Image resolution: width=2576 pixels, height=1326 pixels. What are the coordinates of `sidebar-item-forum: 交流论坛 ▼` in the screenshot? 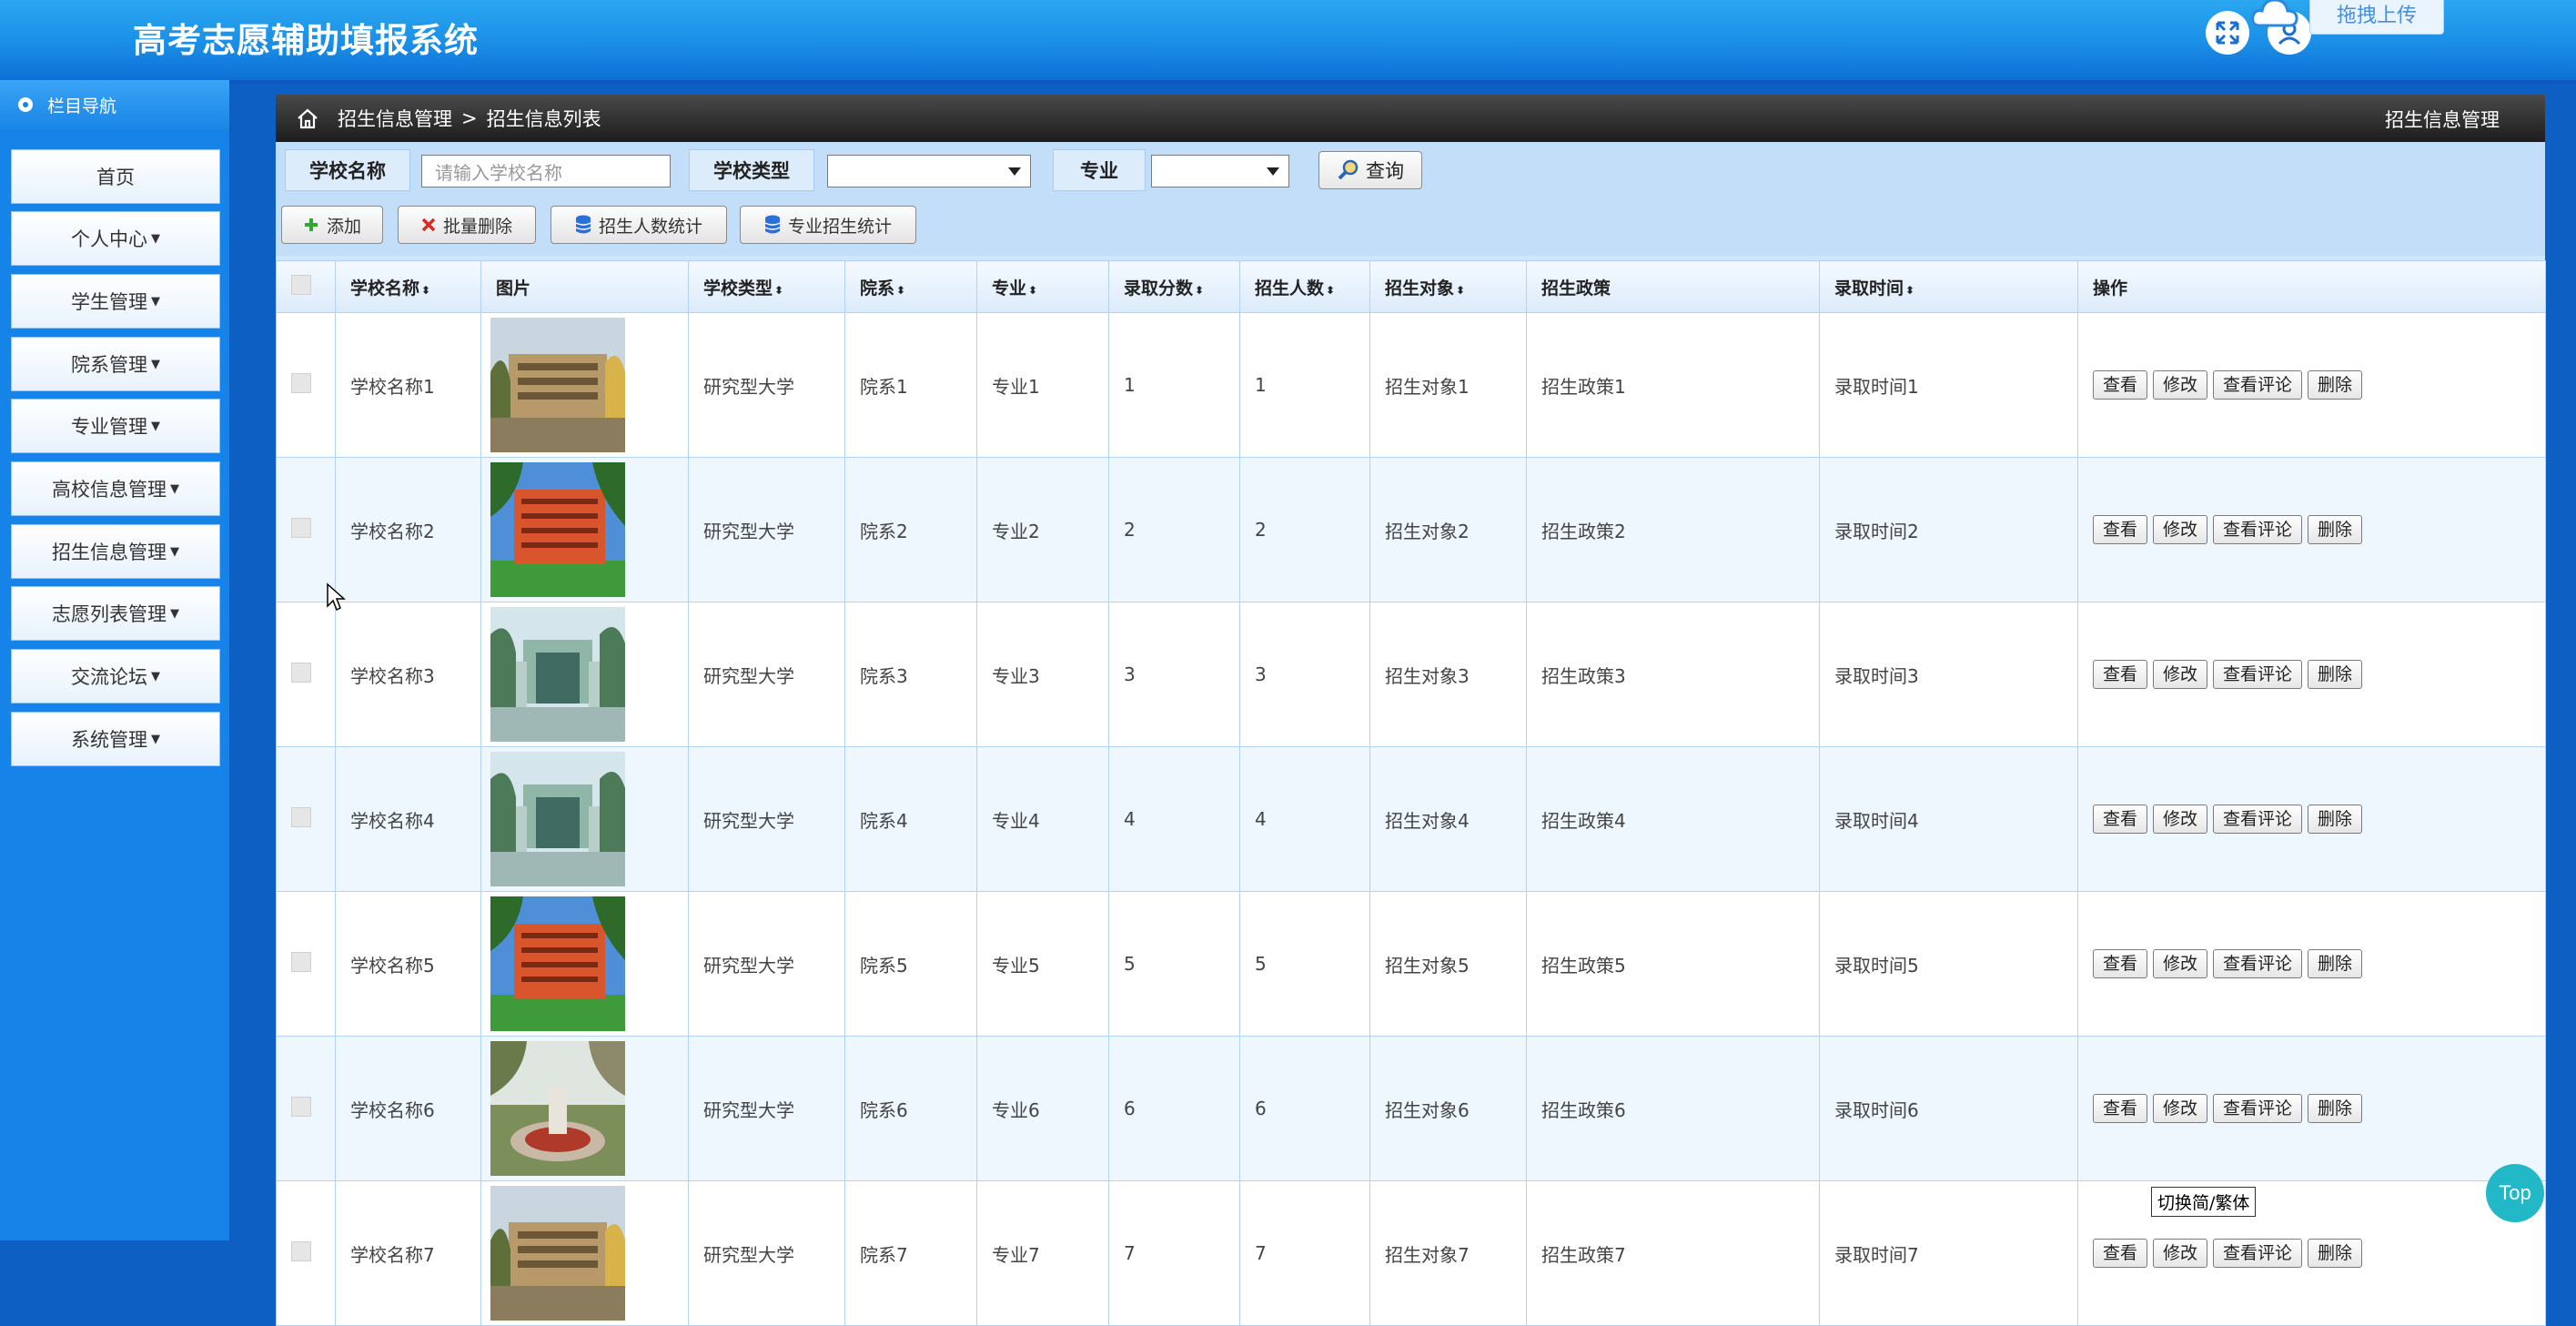 It's located at (115, 676).